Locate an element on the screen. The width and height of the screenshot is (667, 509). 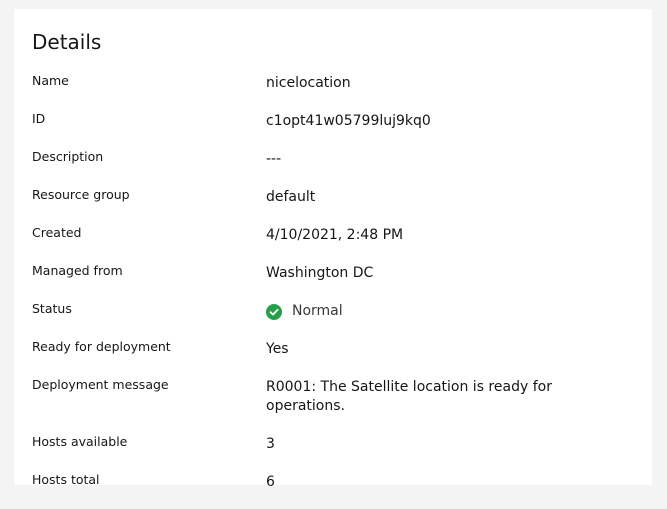
detail-row-created: Created 4/10/2021, 2:48 PM is located at coordinates (337, 234).